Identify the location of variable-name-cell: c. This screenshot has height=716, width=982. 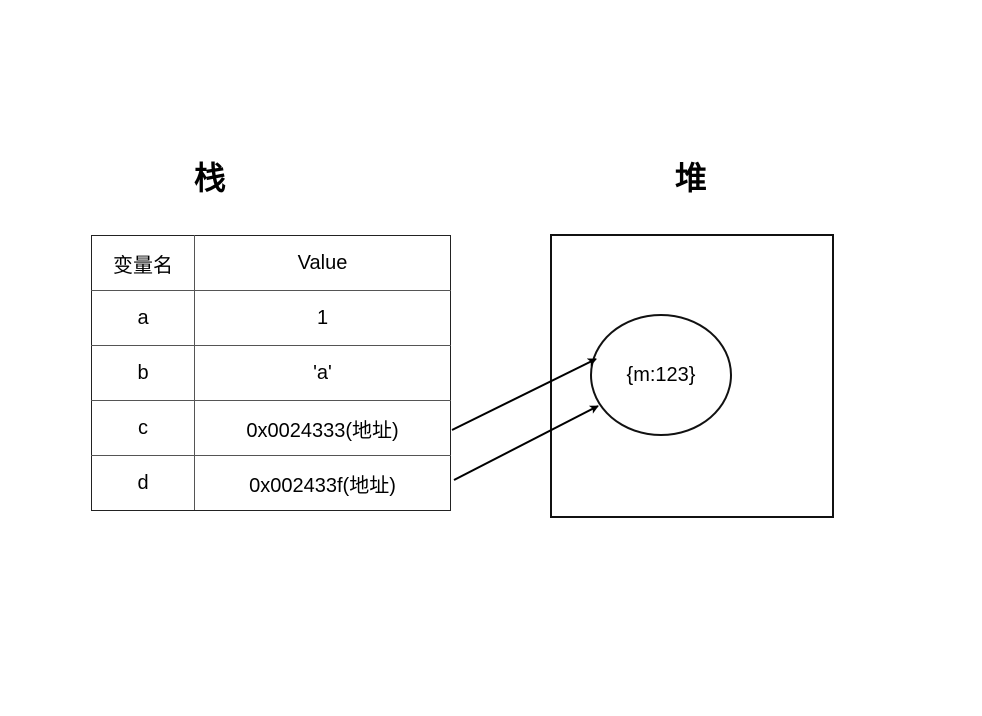
(143, 428).